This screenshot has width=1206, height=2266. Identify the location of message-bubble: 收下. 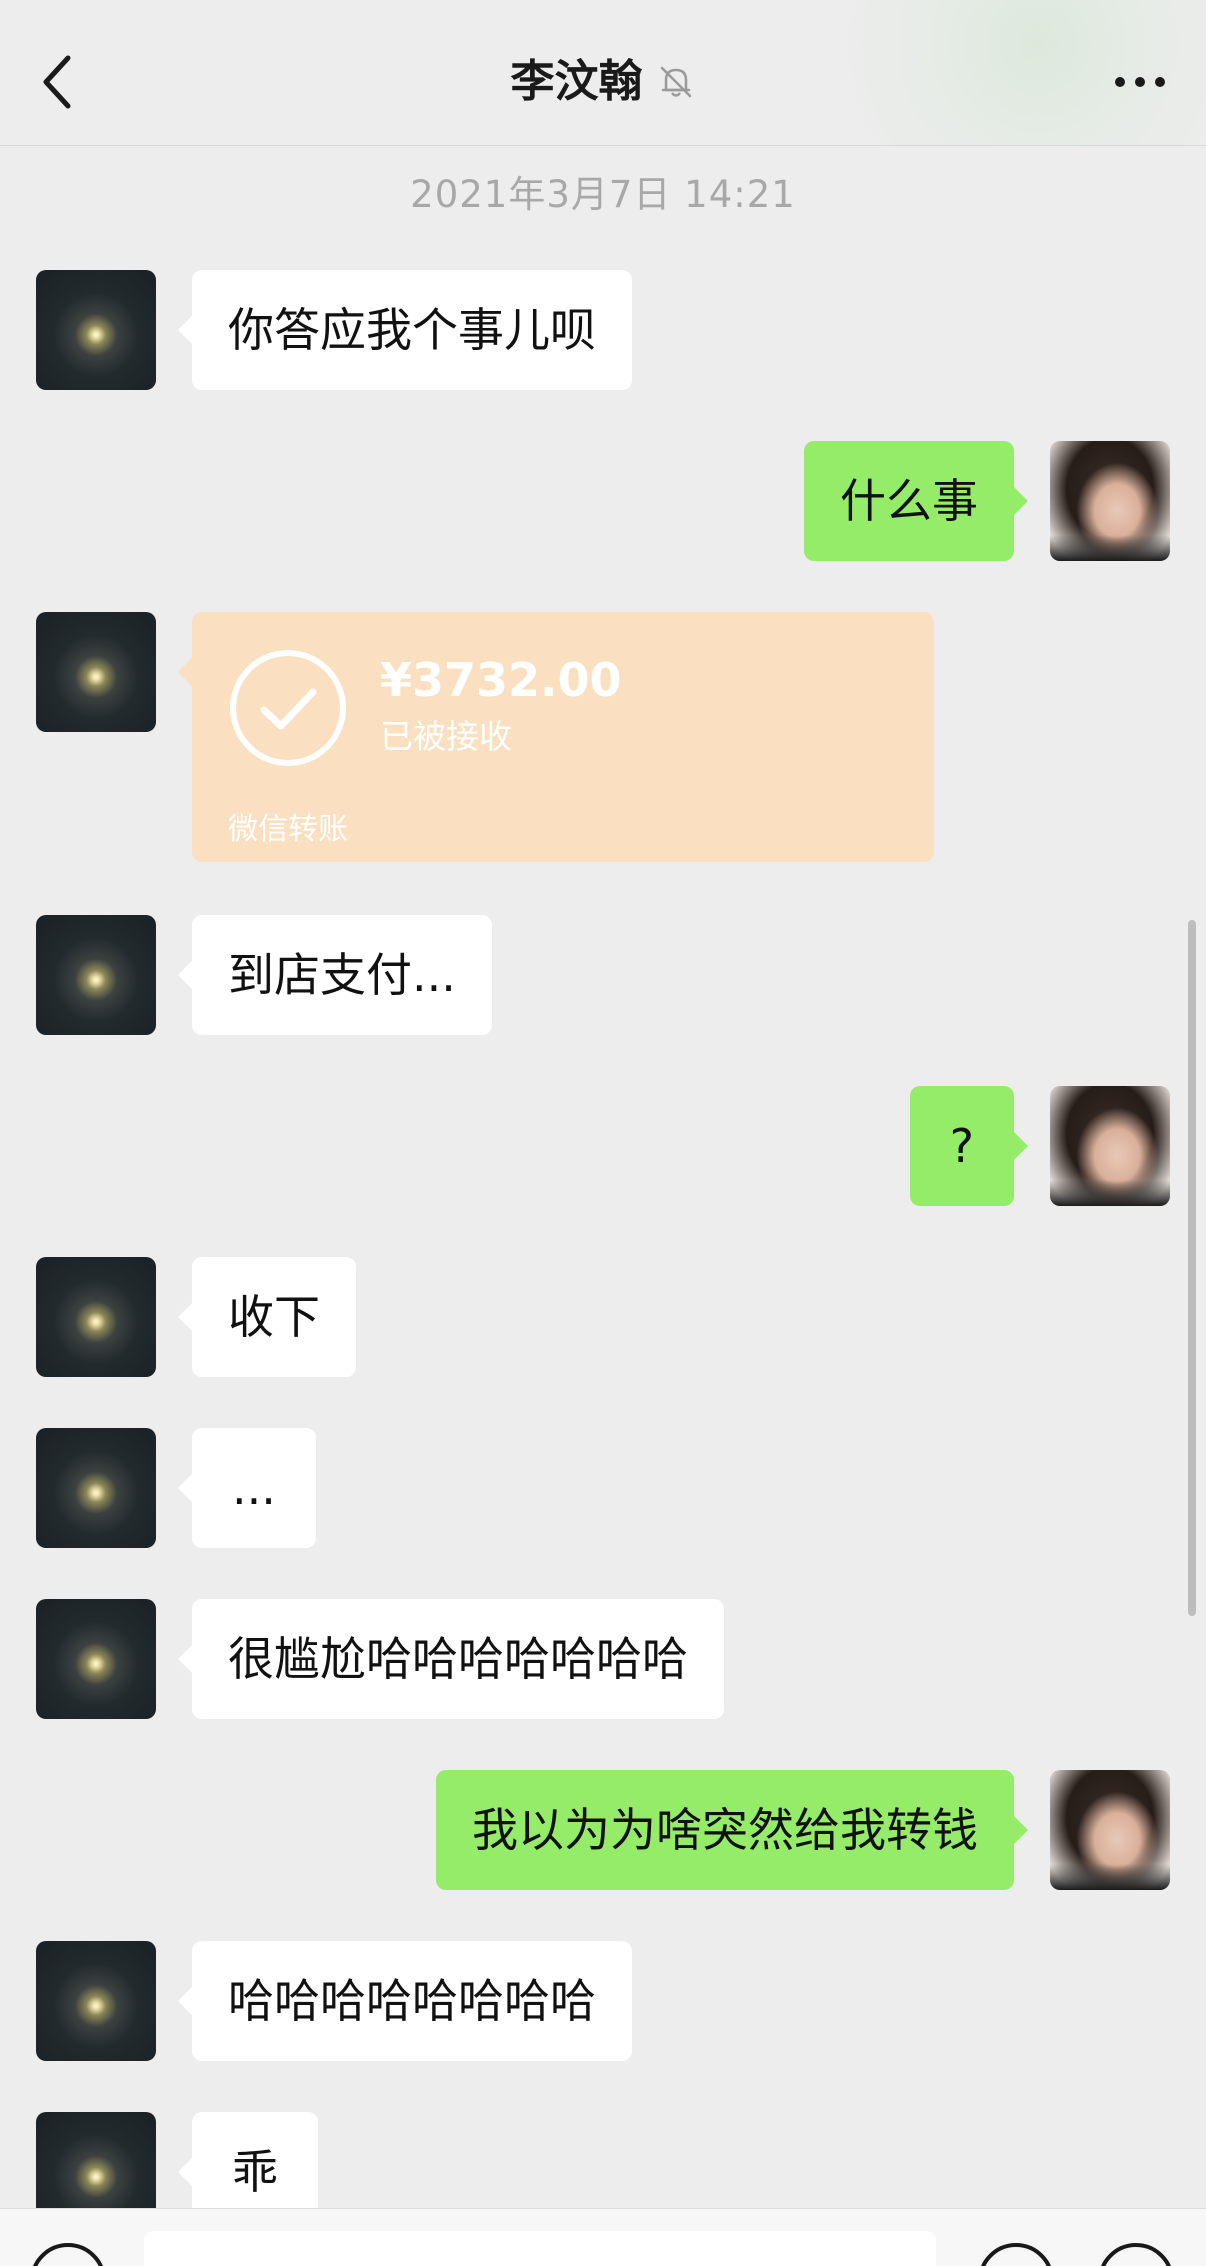
(267, 1317).